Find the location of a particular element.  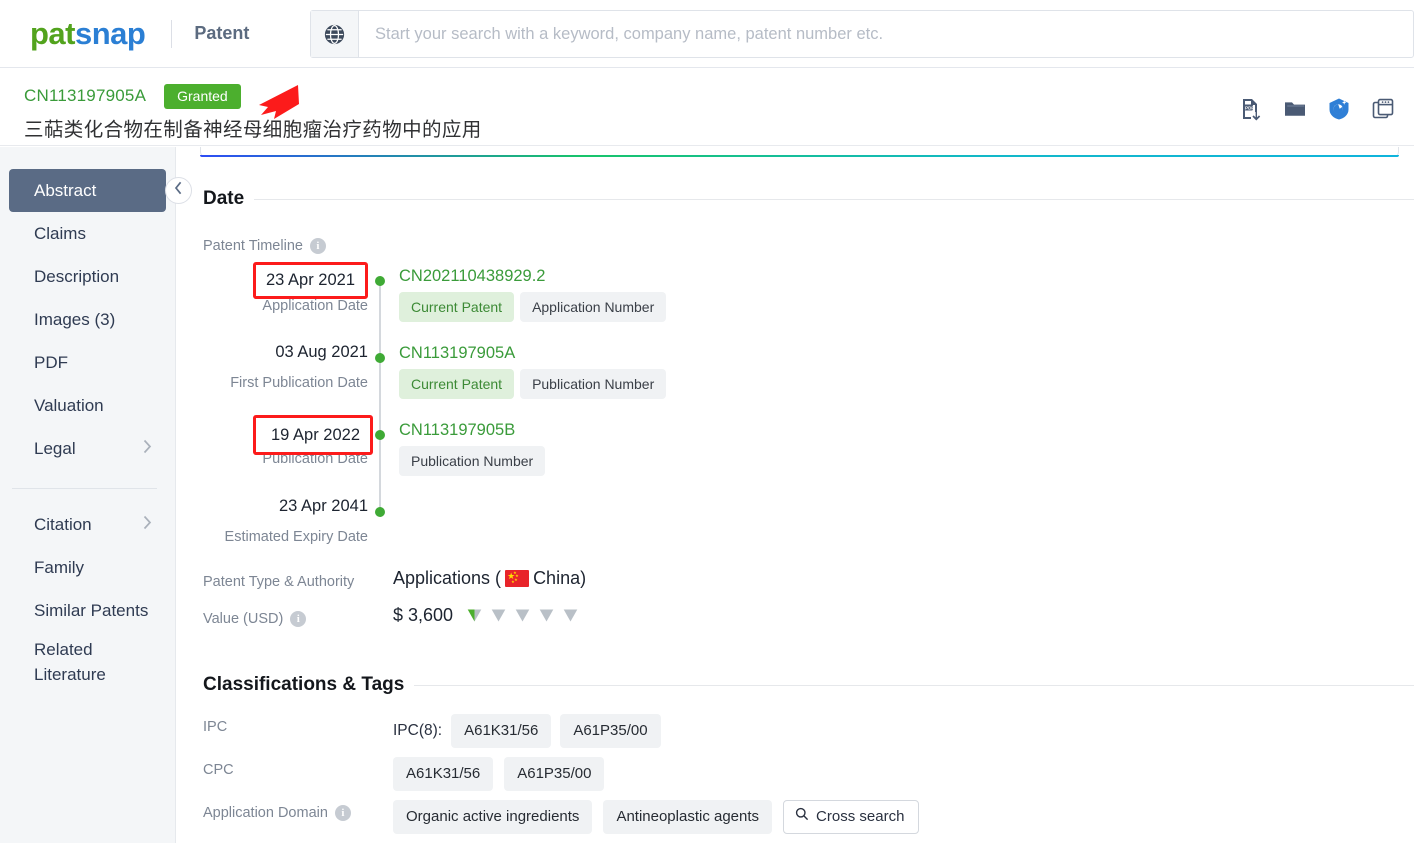

chevron-left-icon is located at coordinates (178, 190).